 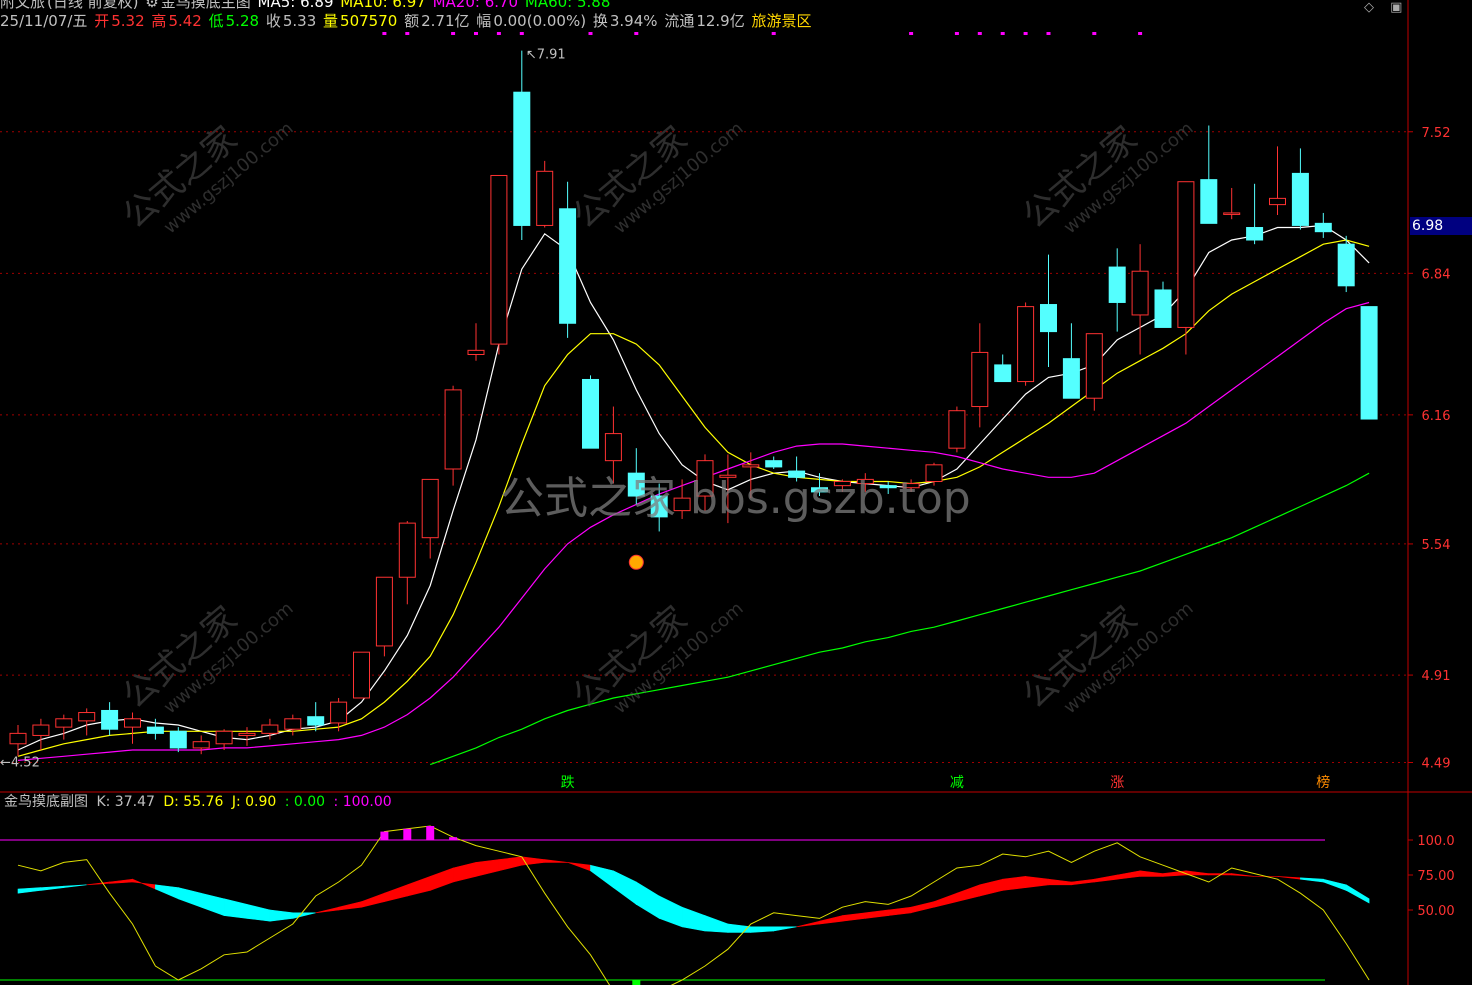 What do you see at coordinates (93, 5) in the screenshot?
I see `period-label: (日线 前复权)` at bounding box center [93, 5].